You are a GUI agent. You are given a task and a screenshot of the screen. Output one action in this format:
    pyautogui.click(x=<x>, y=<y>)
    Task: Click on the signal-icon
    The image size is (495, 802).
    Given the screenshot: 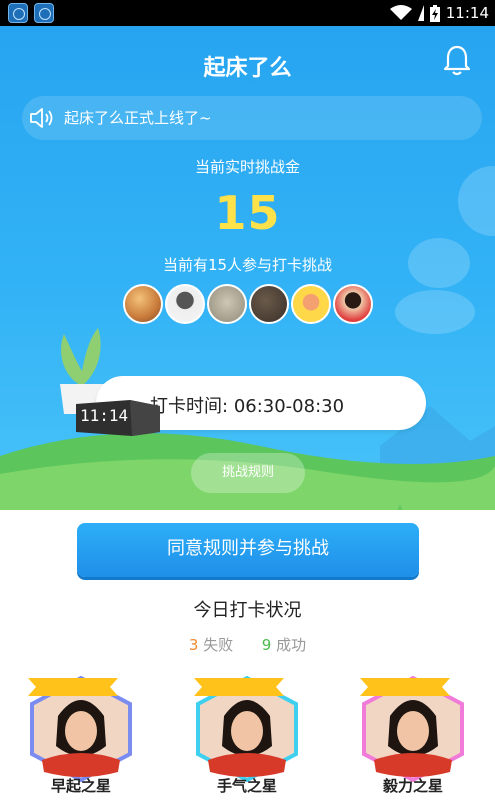 What is the action you would take?
    pyautogui.click(x=420, y=13)
    